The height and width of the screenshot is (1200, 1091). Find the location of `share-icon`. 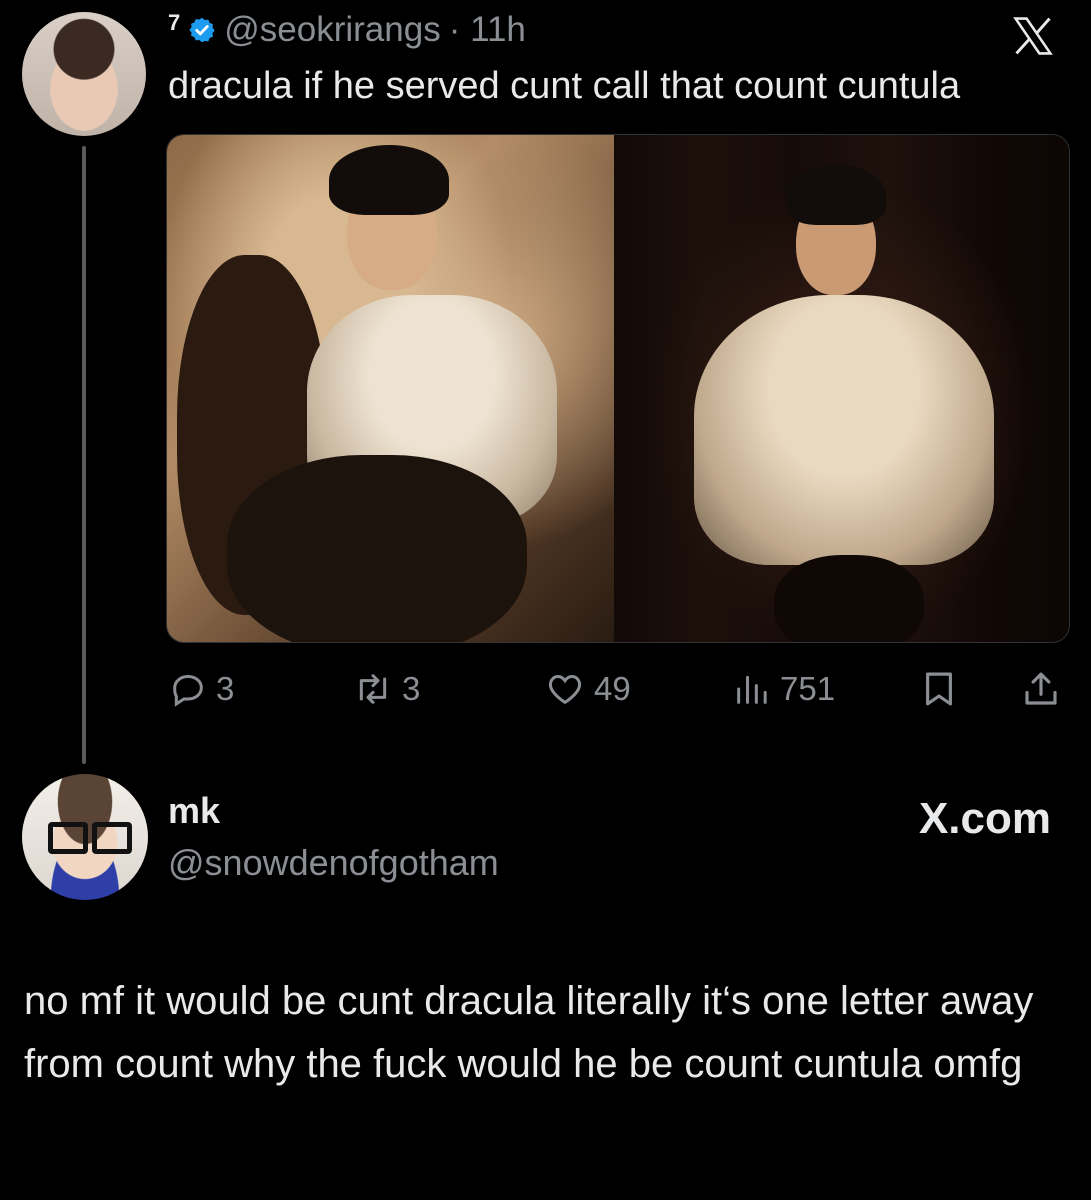

share-icon is located at coordinates (1041, 688).